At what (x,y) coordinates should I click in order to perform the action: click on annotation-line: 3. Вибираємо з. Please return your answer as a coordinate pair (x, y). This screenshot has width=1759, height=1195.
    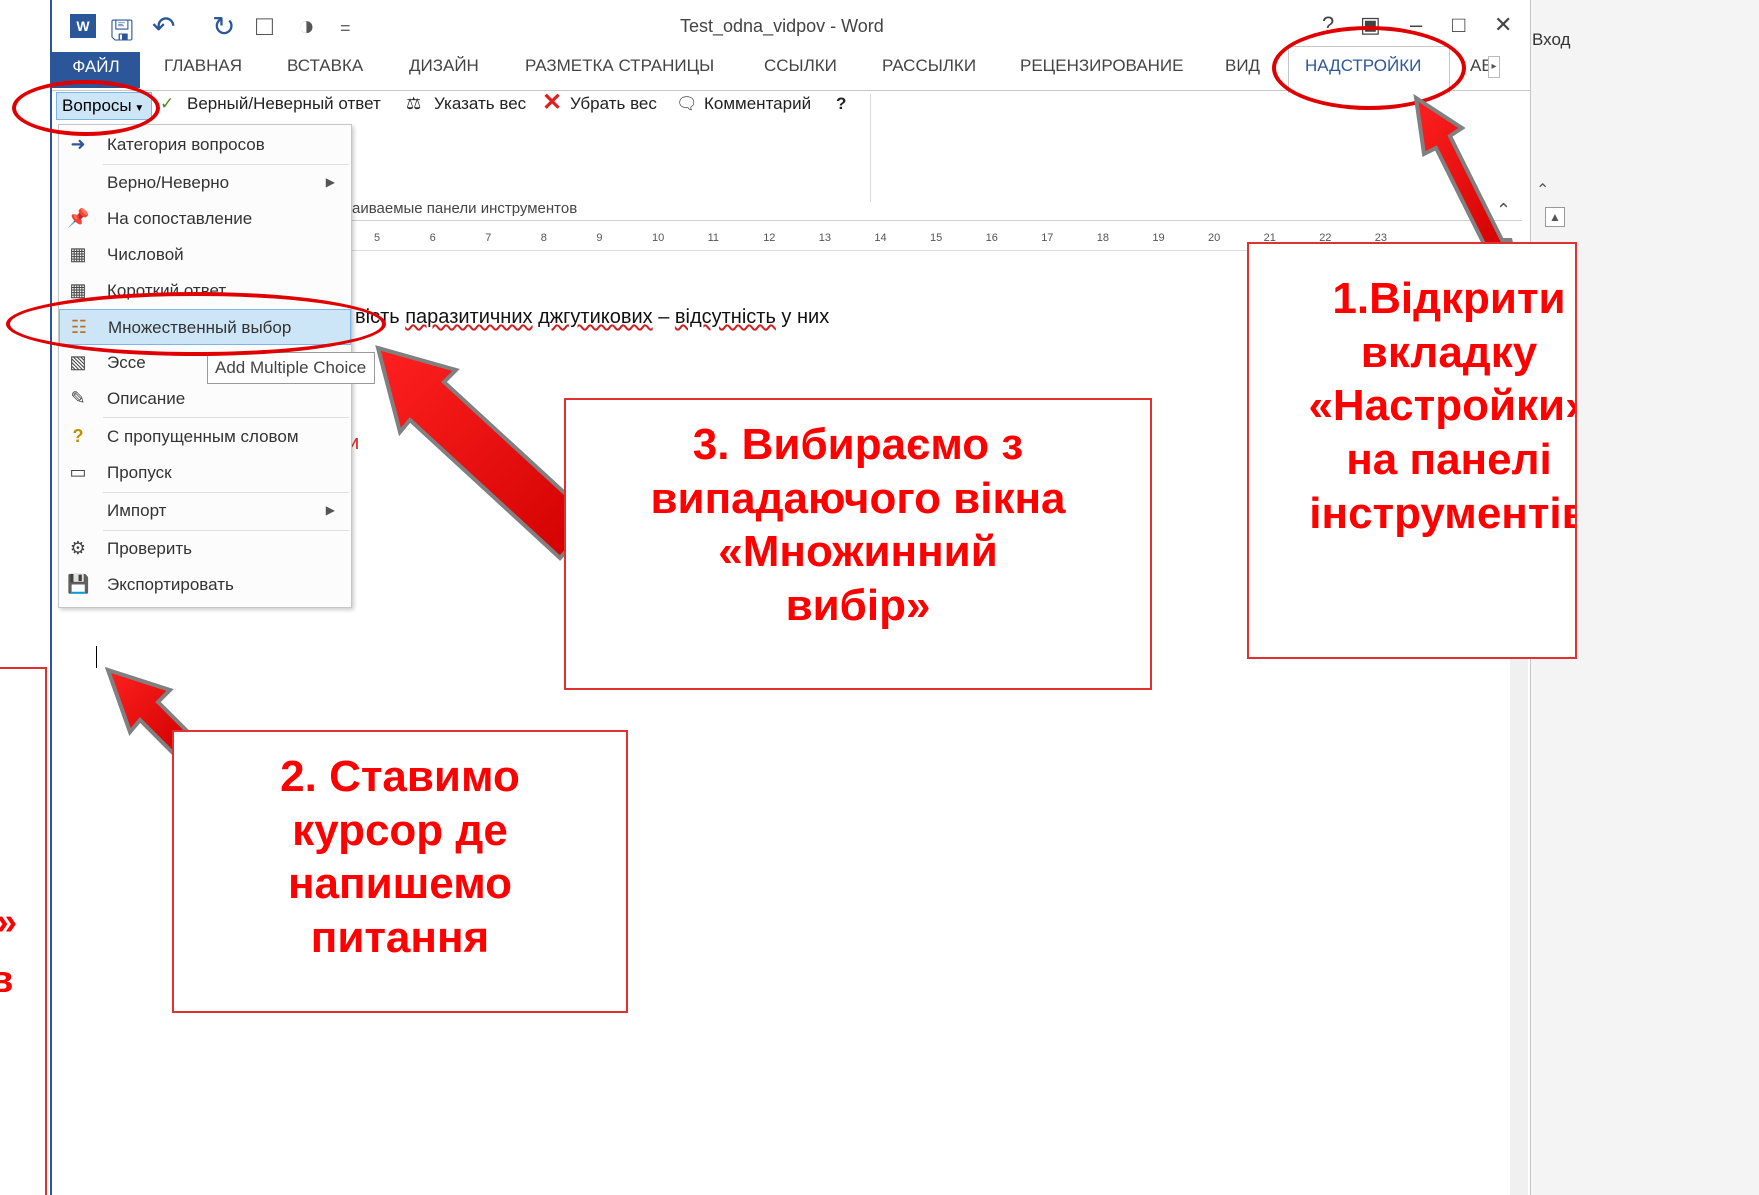
    Looking at the image, I should click on (858, 444).